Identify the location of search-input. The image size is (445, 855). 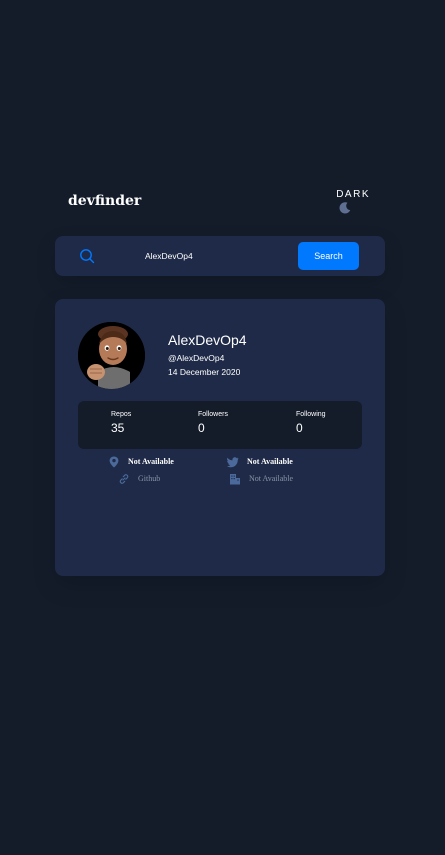
(215, 256).